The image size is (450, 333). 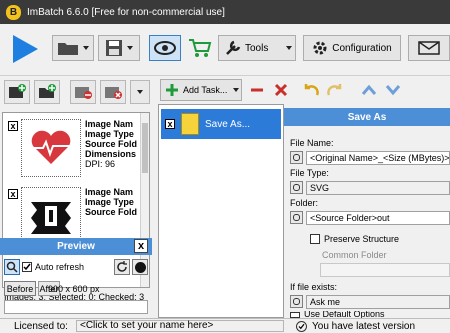 I want to click on preserve-structure-checkbox, so click(x=315, y=239).